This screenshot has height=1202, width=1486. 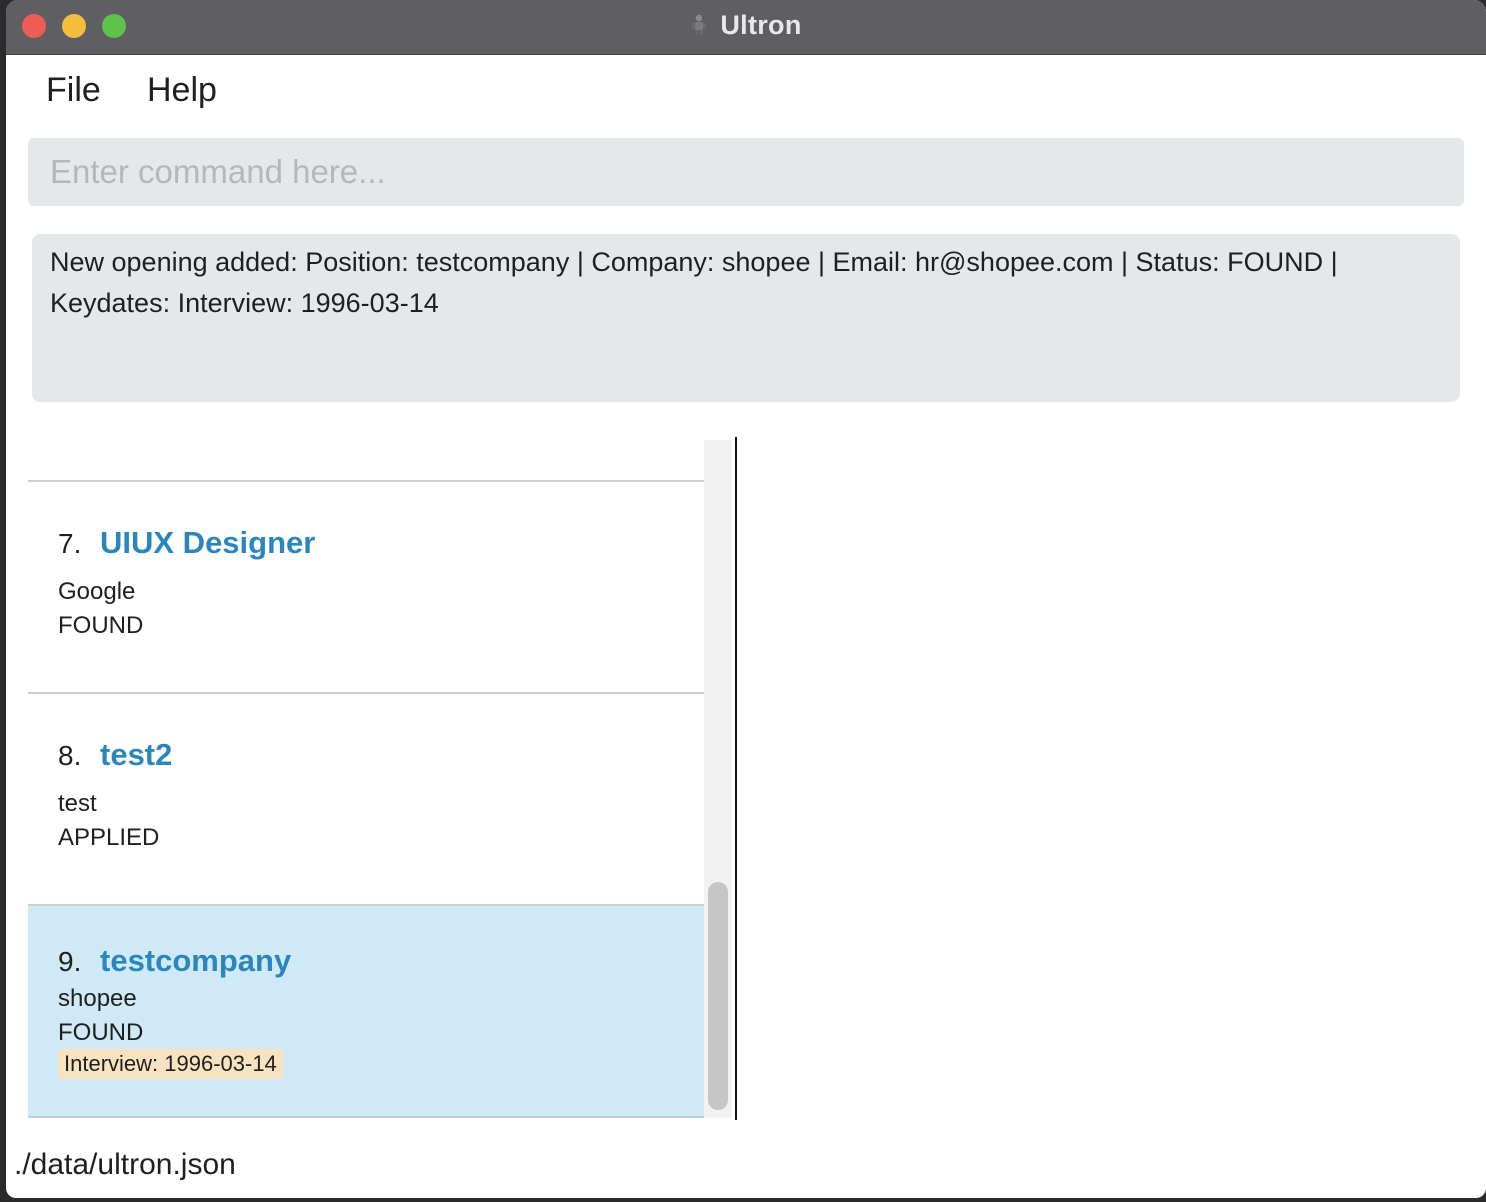 I want to click on opening-company: test, so click(x=77, y=803).